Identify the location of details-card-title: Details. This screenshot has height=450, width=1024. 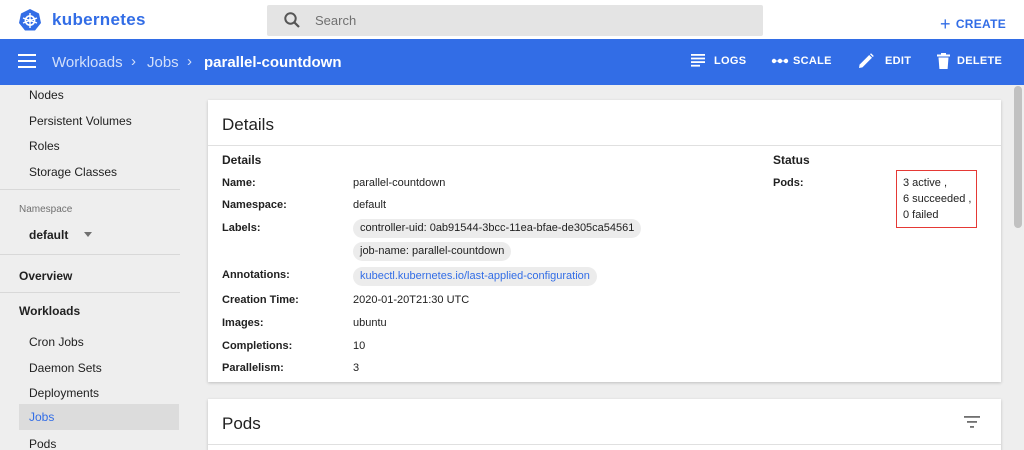
(248, 124).